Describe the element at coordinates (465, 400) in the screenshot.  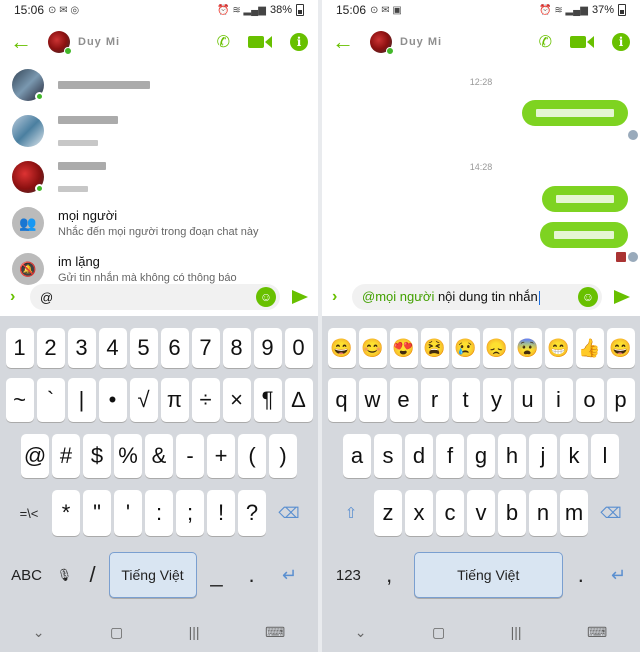
I see `letter-key: t` at that location.